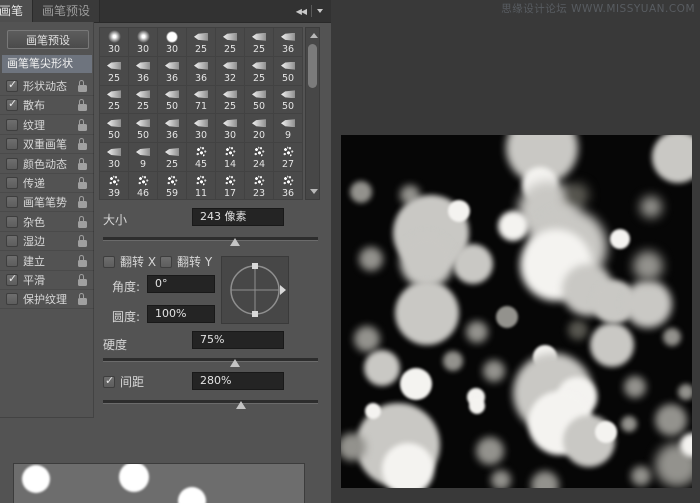 This screenshot has height=503, width=700. Describe the element at coordinates (201, 100) in the screenshot. I see `brush-tip-cell: 71` at that location.